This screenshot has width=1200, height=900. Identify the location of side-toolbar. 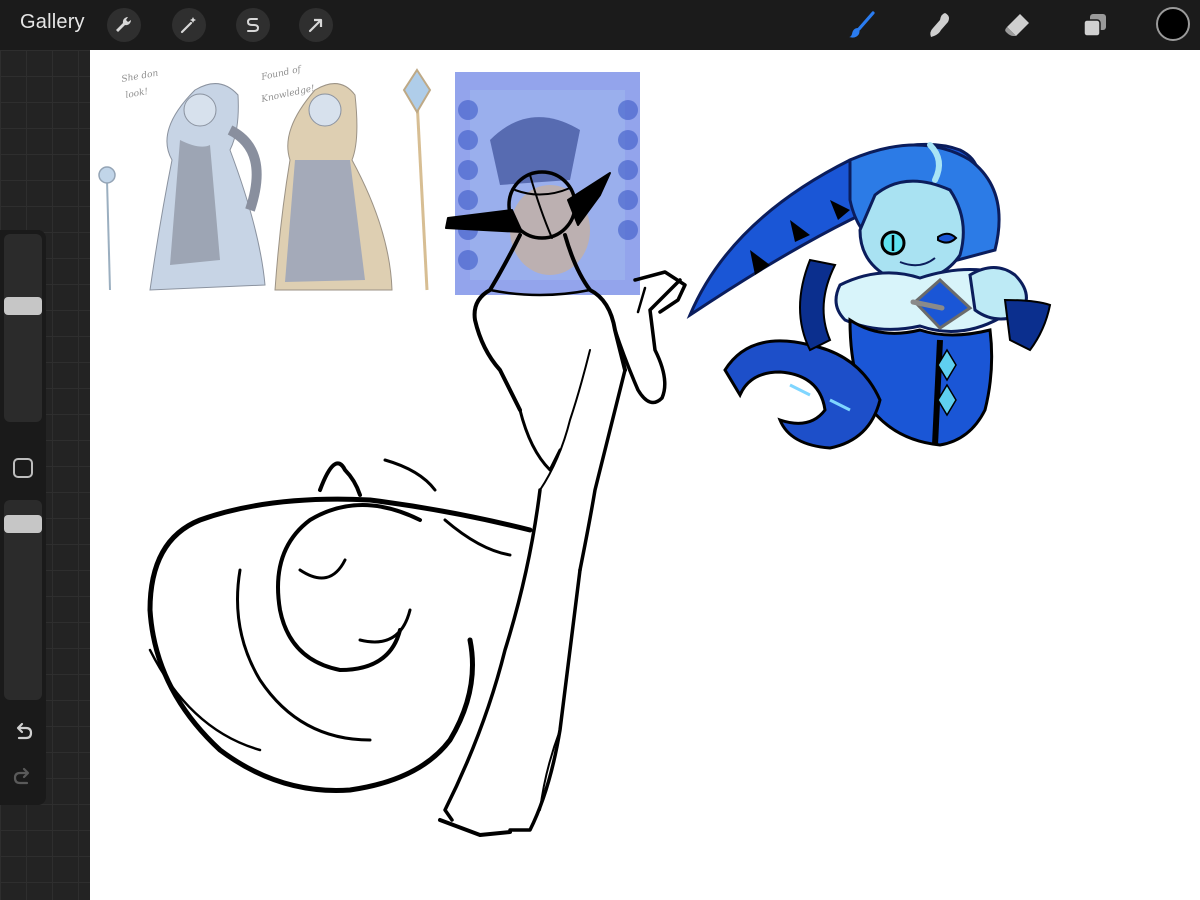
(23, 517).